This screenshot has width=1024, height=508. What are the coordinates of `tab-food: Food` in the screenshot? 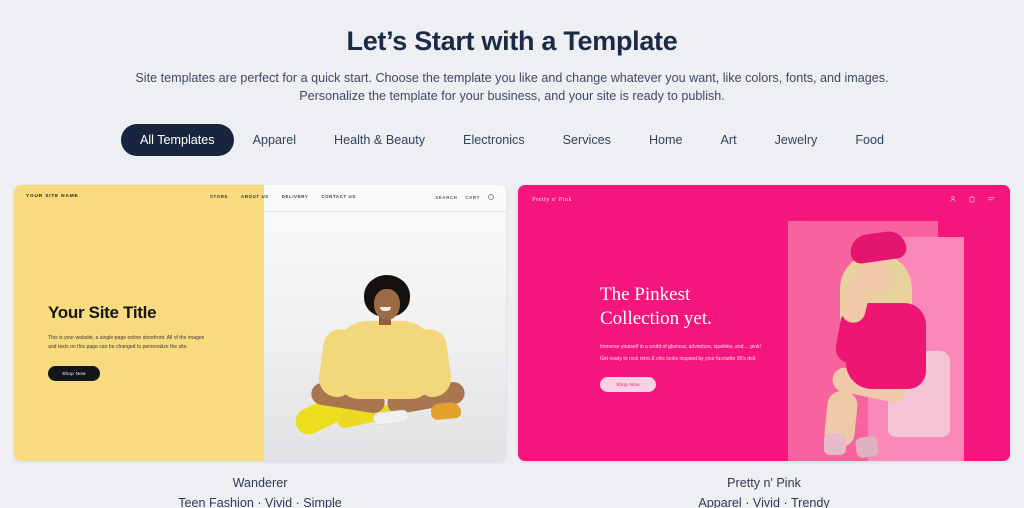 It's located at (869, 140).